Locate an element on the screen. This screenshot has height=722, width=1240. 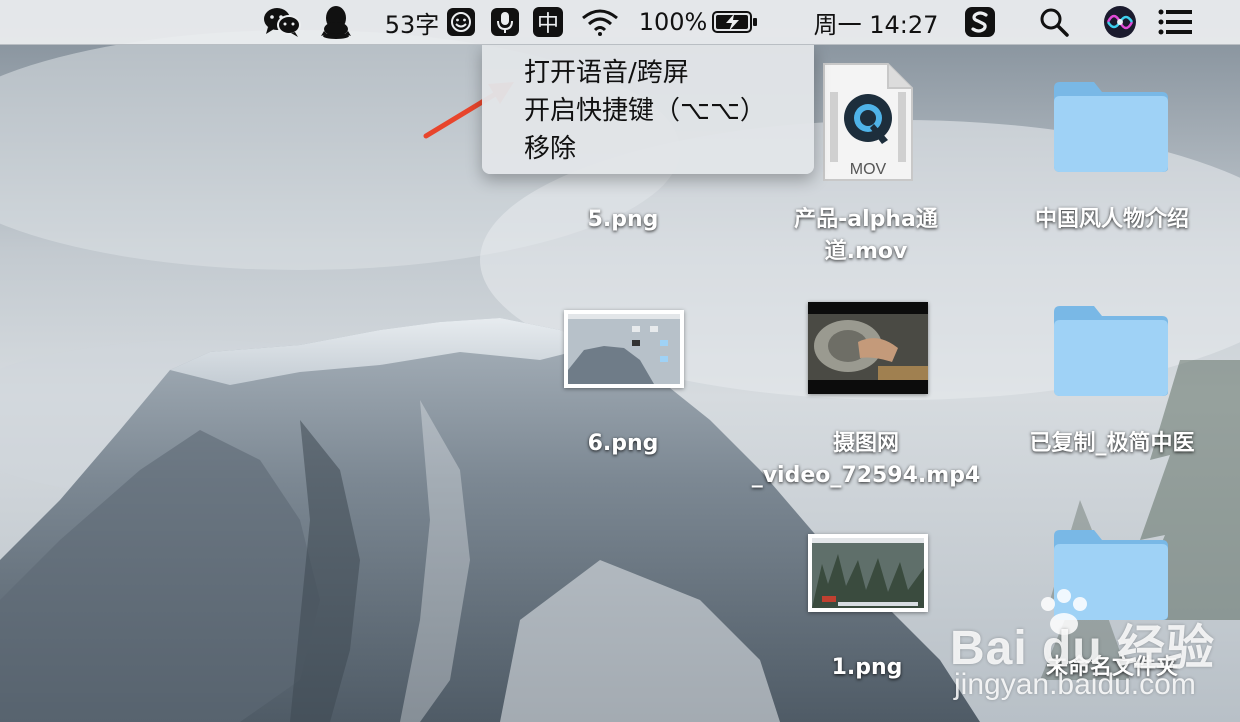
desktop-item-6-png-label: 6.png is located at coordinates (623, 444).